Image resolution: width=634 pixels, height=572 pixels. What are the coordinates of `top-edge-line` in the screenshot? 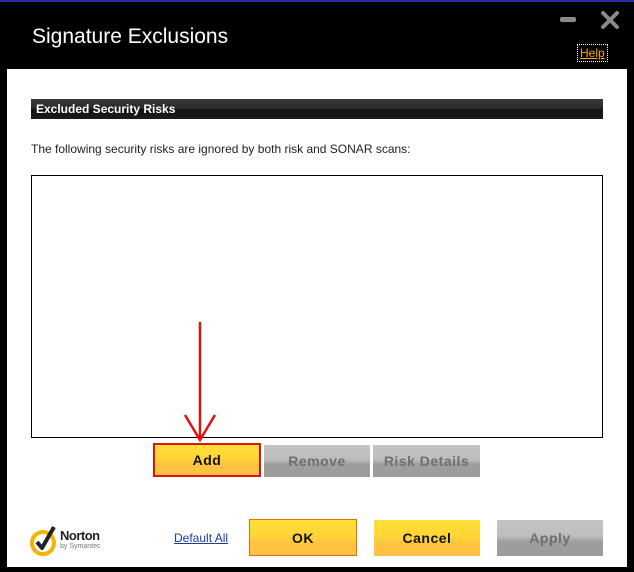 It's located at (317, 1).